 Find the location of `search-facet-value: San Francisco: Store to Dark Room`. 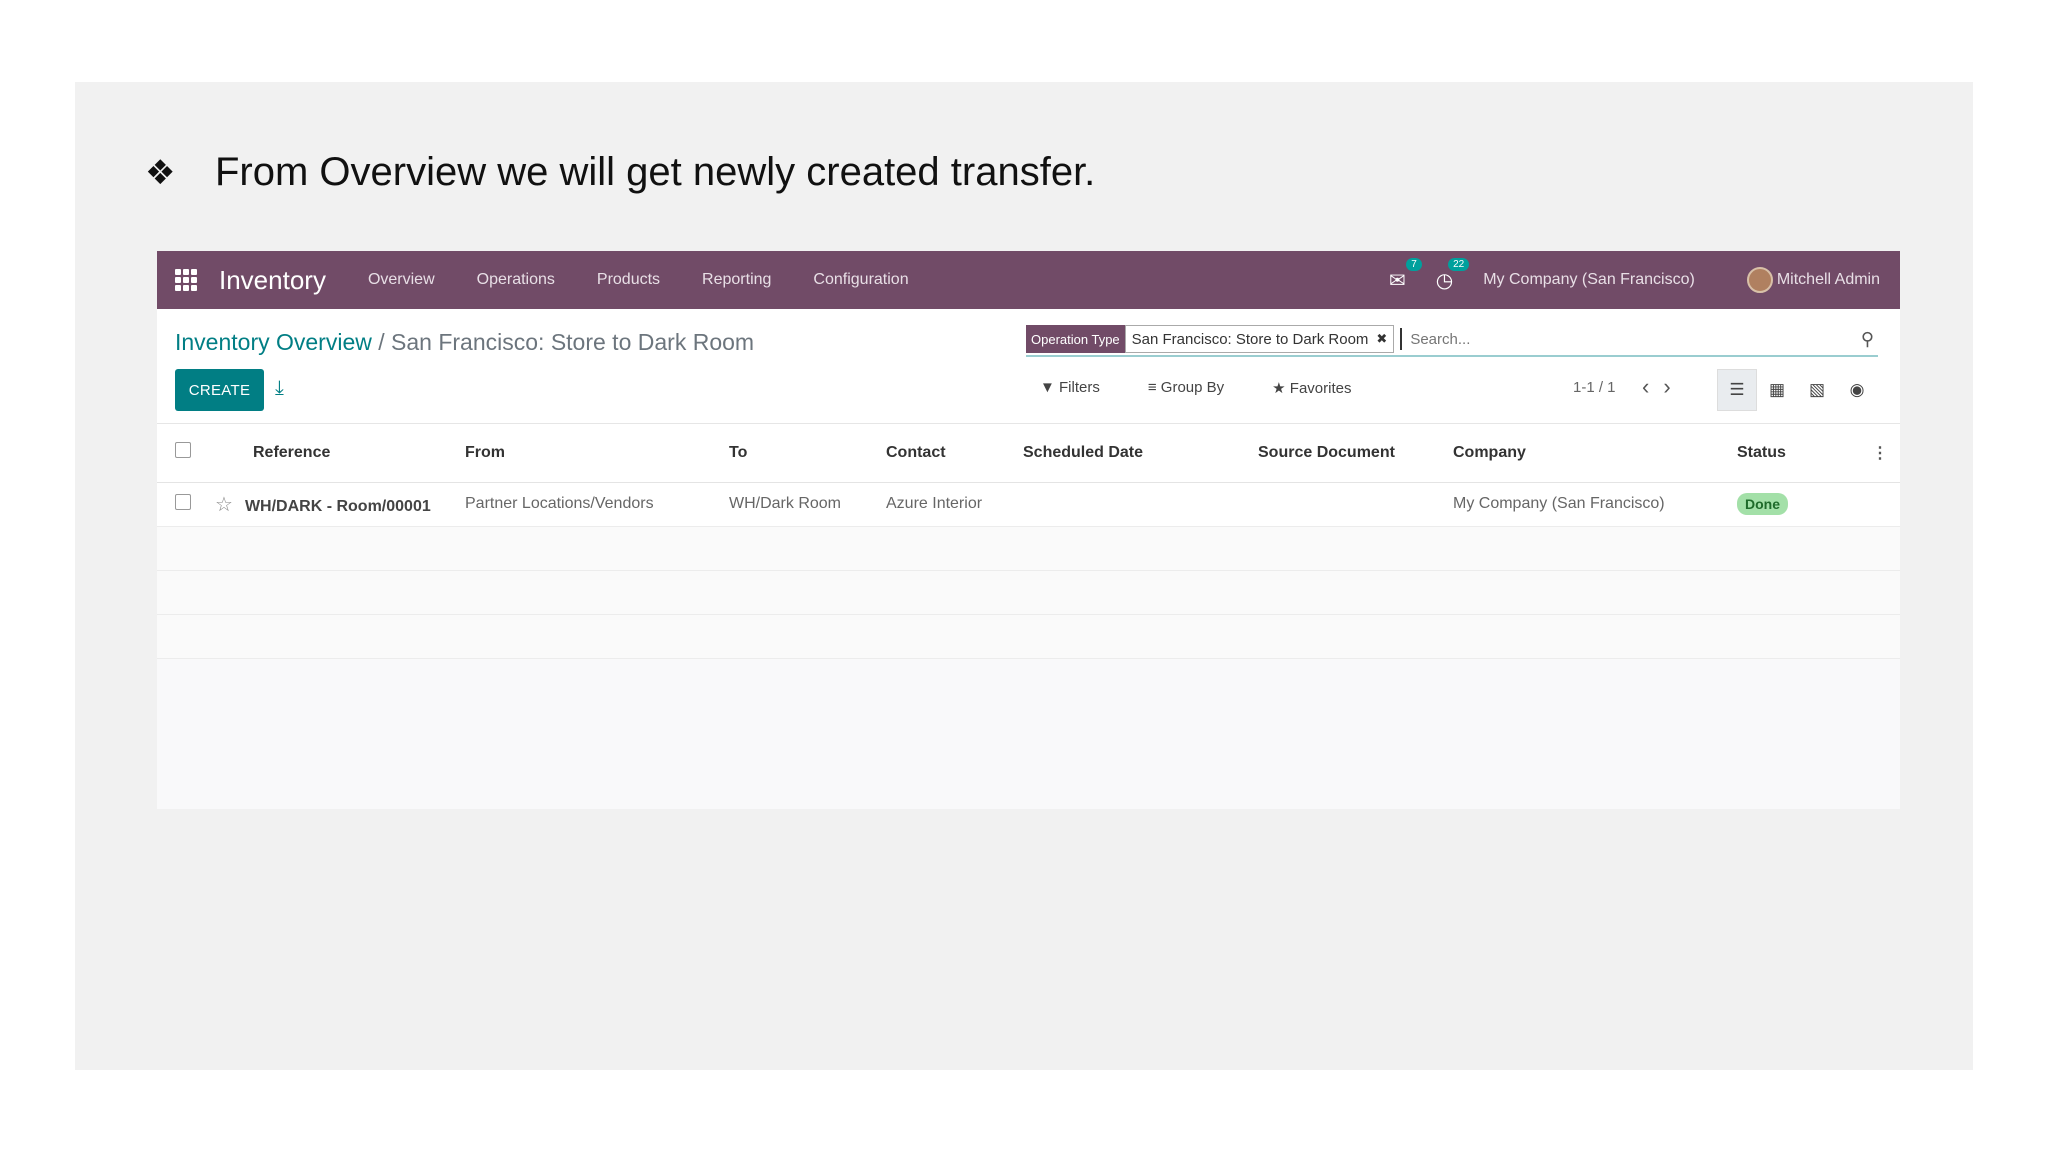

search-facet-value: San Francisco: Store to Dark Room is located at coordinates (1250, 339).